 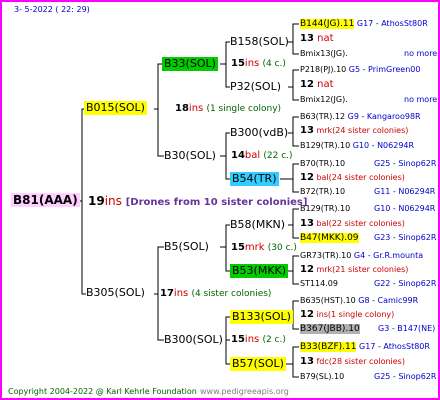 What do you see at coordinates (259, 271) in the screenshot?
I see `queen-b53: B53(MKK)` at bounding box center [259, 271].